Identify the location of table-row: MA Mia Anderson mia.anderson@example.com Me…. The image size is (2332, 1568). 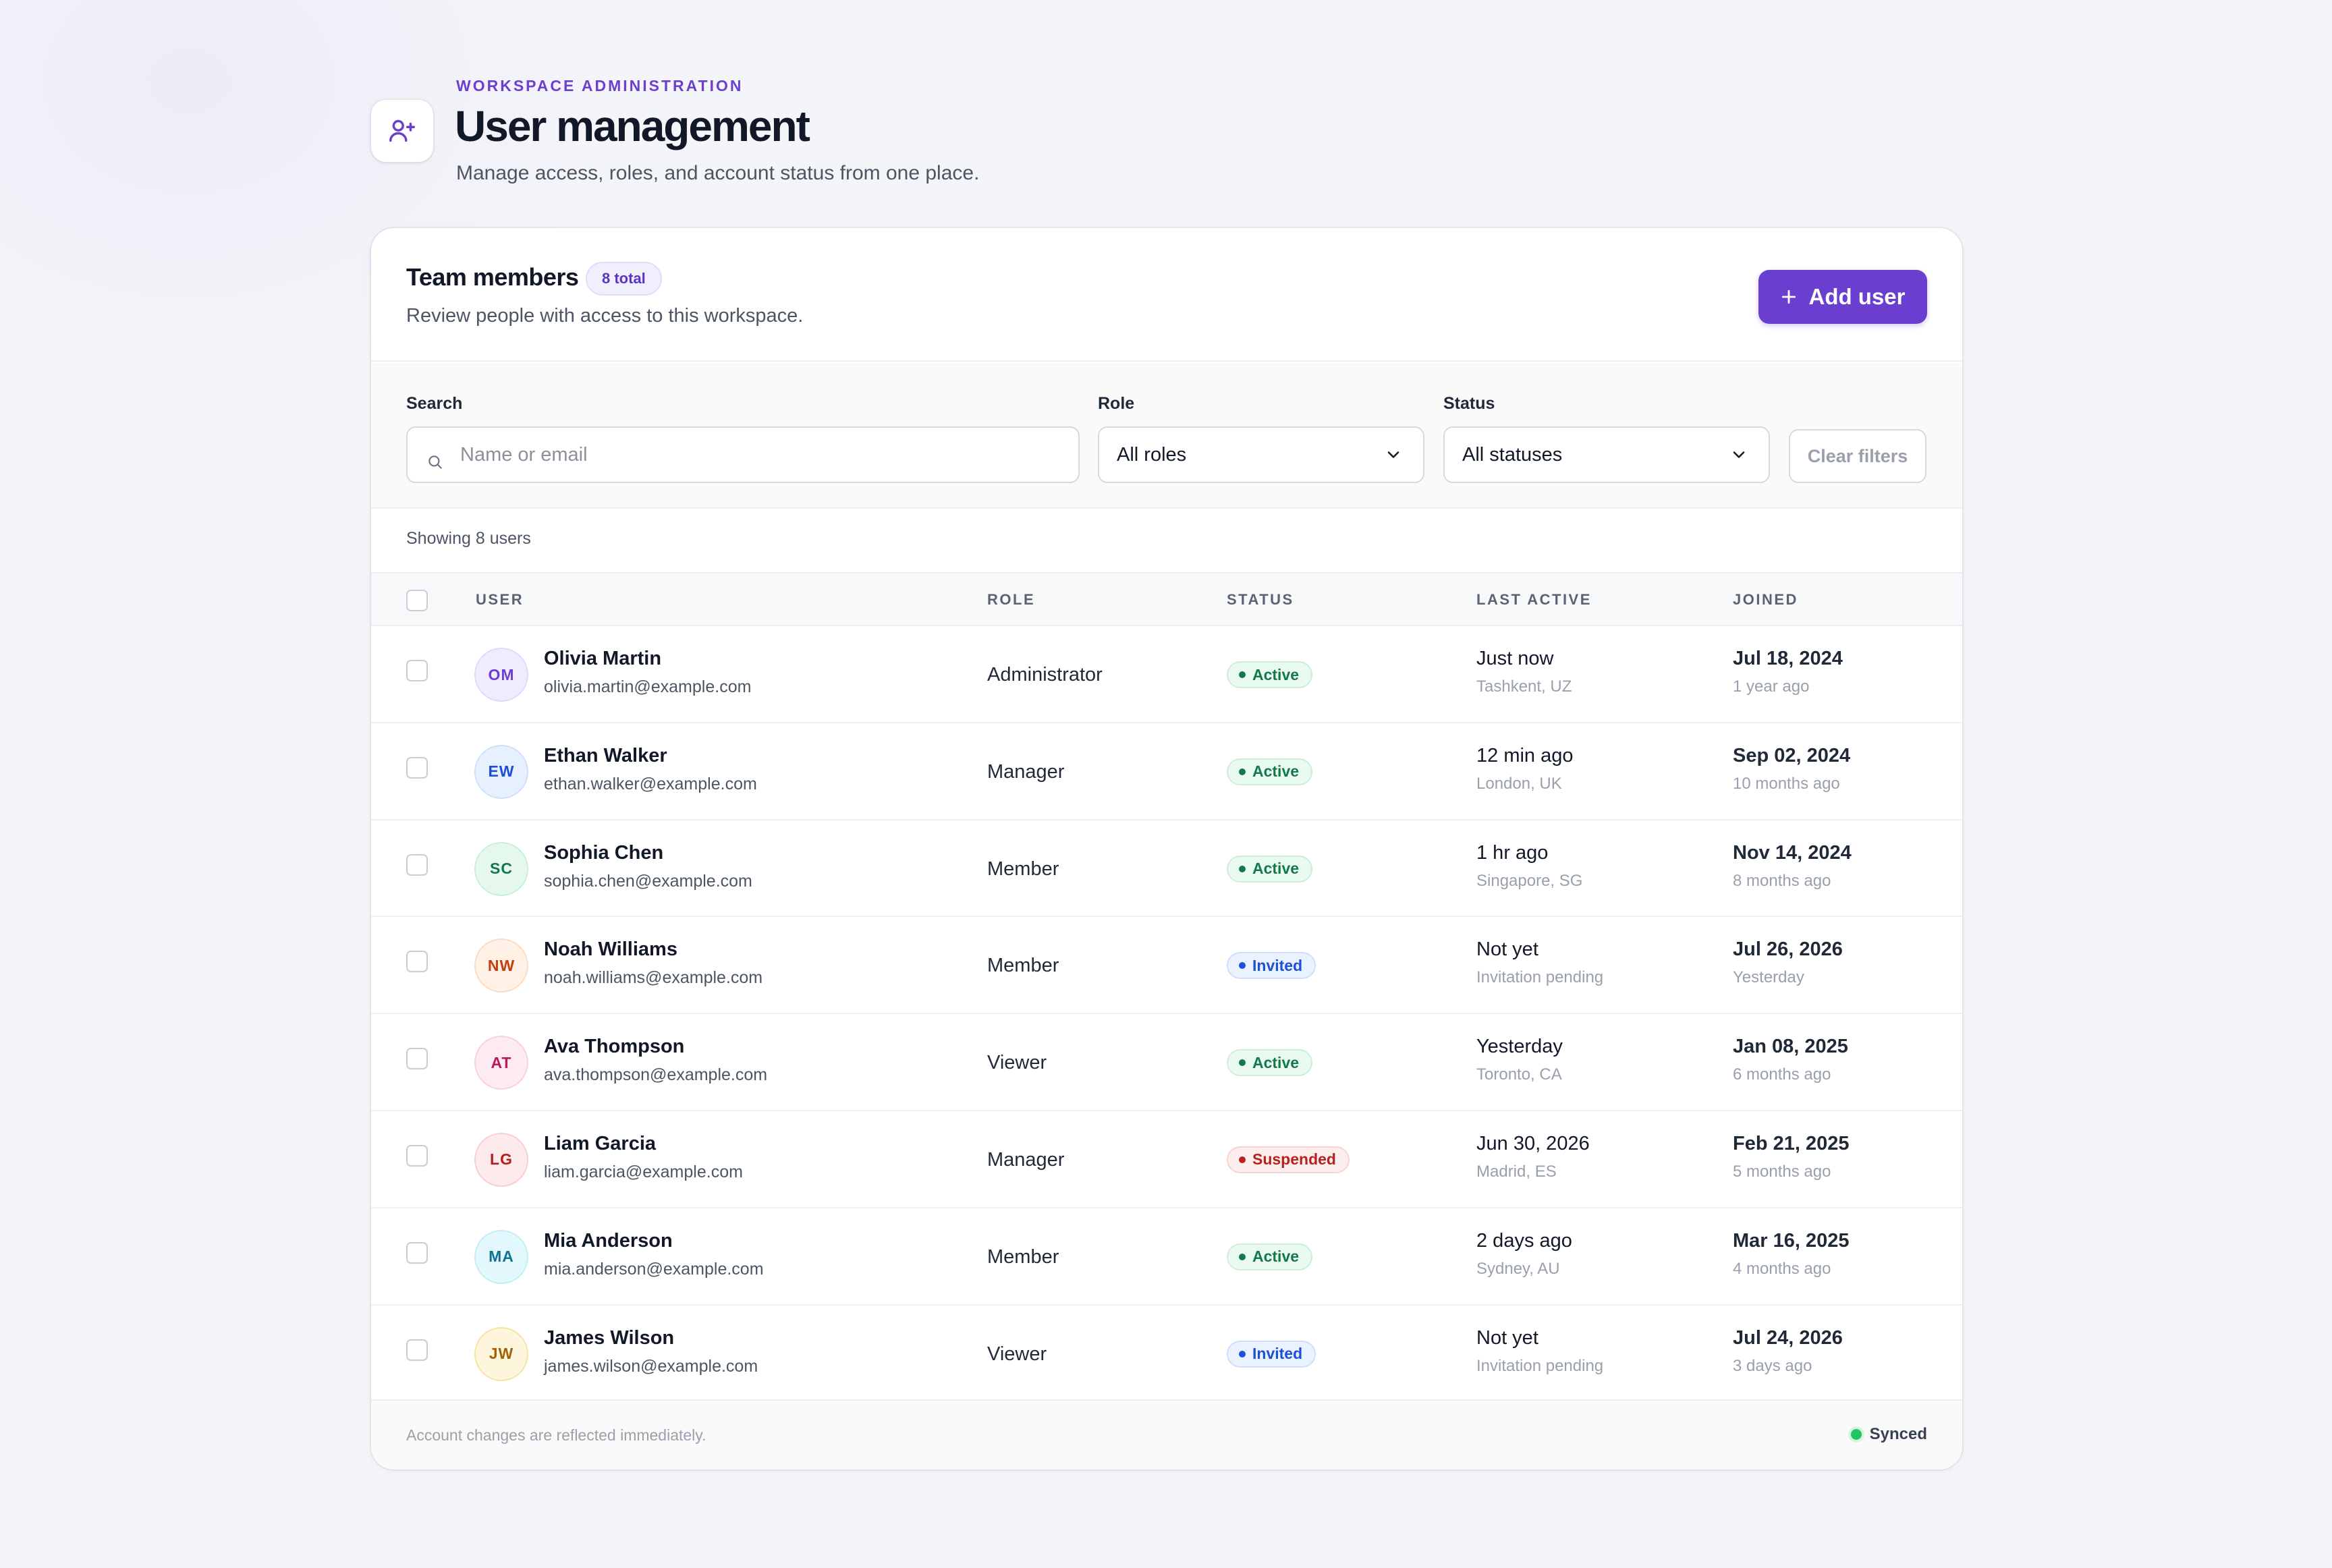
(1166, 1257).